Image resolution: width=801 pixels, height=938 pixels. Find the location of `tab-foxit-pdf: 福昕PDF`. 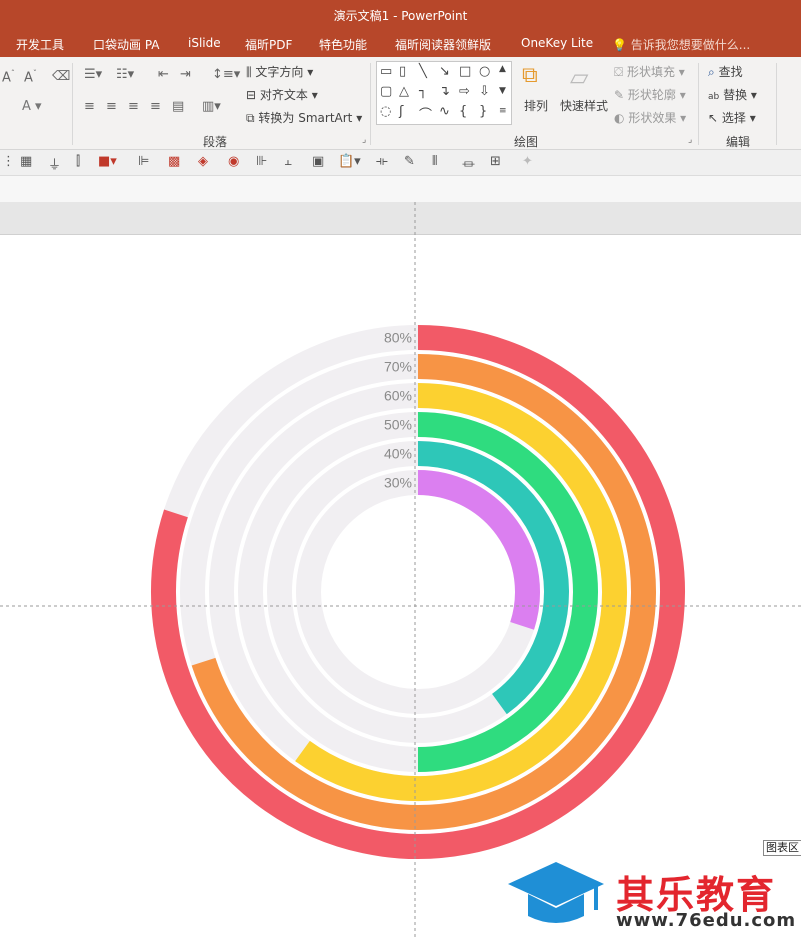

tab-foxit-pdf: 福昕PDF is located at coordinates (268, 44).